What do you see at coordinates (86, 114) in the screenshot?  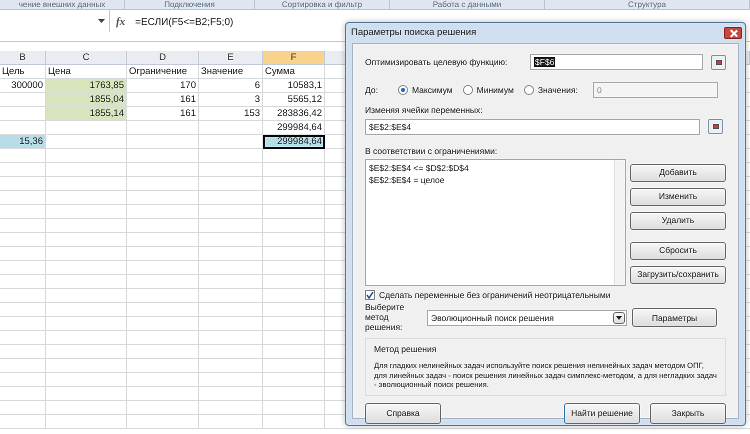 I see `table-cell: 1855,14` at bounding box center [86, 114].